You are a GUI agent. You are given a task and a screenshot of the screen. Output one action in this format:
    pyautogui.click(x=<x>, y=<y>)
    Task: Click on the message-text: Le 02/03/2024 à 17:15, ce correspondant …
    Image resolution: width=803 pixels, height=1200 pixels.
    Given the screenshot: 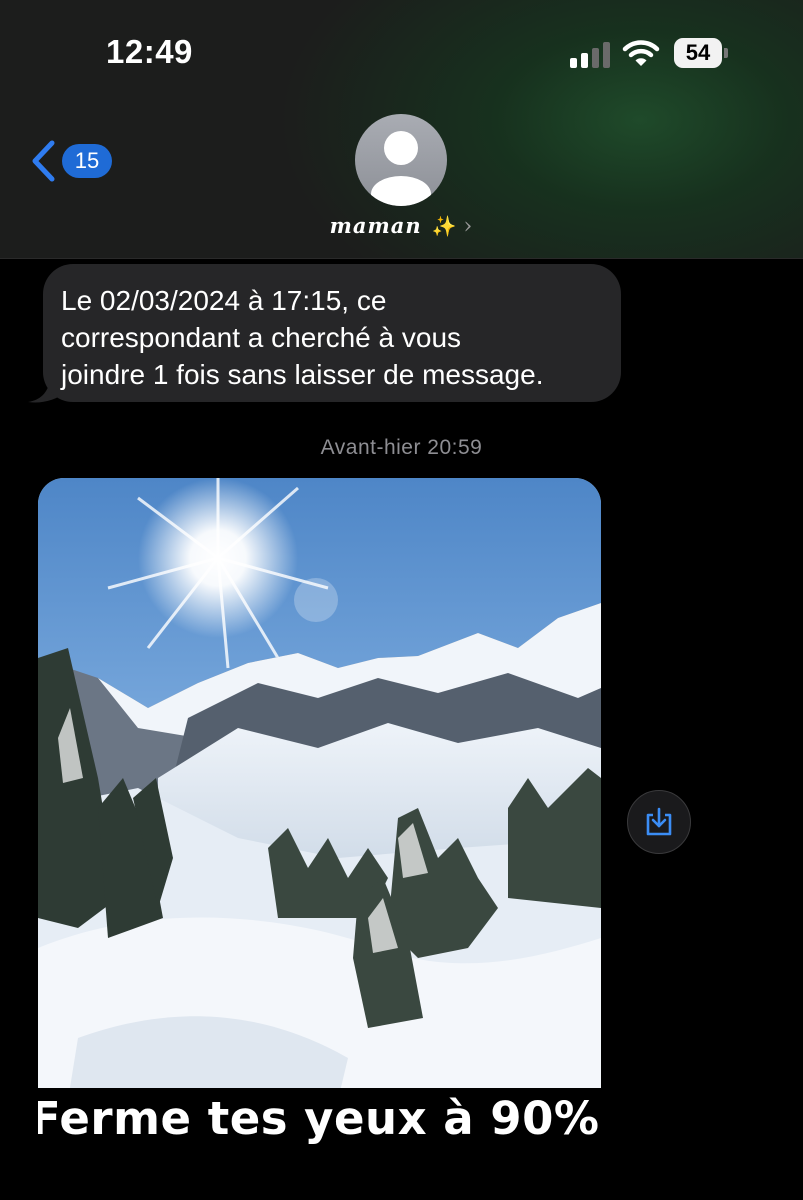 What is the action you would take?
    pyautogui.click(x=302, y=337)
    